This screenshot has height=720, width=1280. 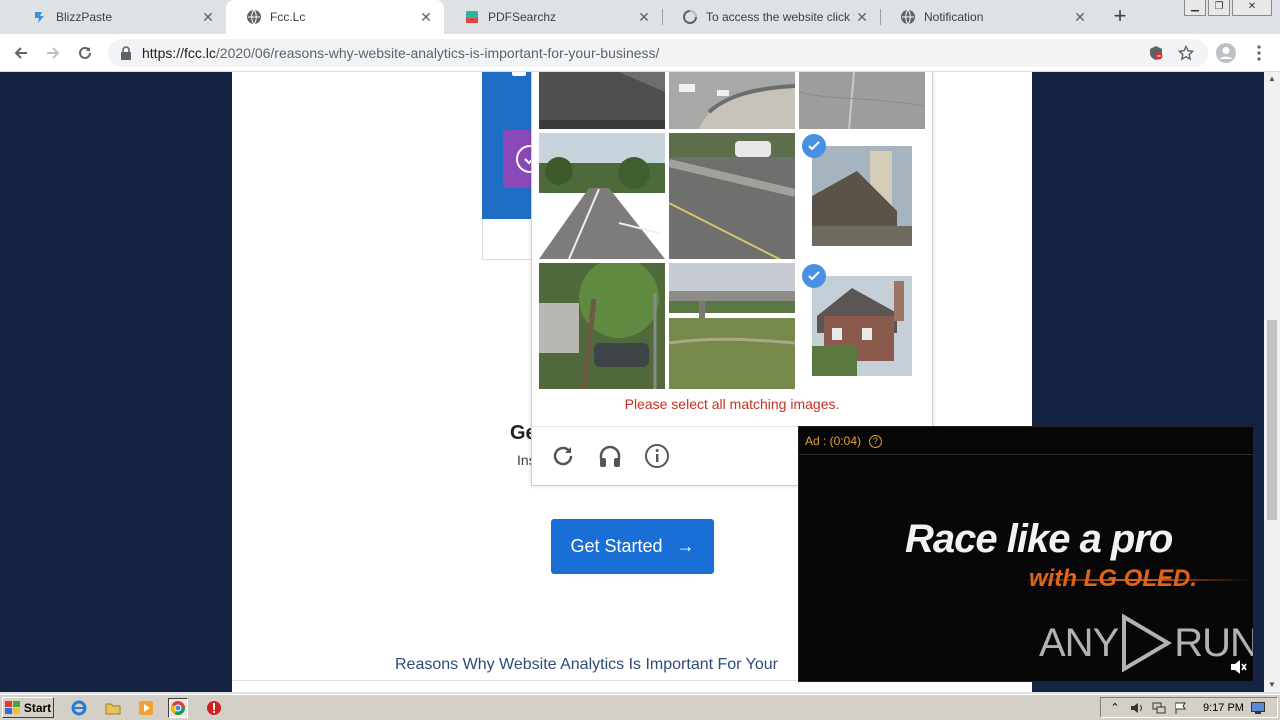 I want to click on back-button, so click(x=21, y=53).